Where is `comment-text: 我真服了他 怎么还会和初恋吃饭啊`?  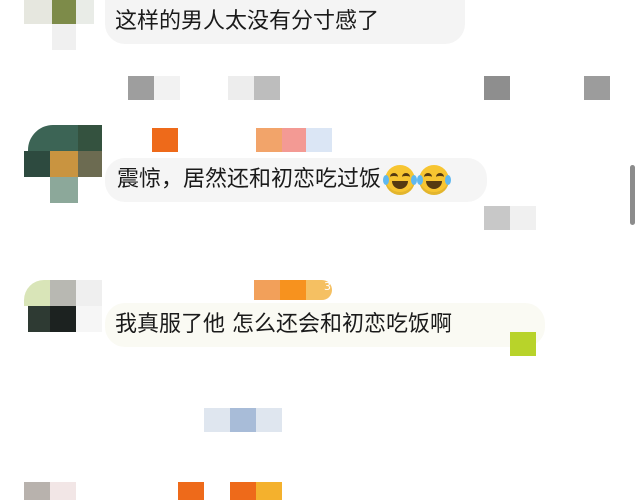 comment-text: 我真服了他 怎么还会和初恋吃饭啊 is located at coordinates (283, 324).